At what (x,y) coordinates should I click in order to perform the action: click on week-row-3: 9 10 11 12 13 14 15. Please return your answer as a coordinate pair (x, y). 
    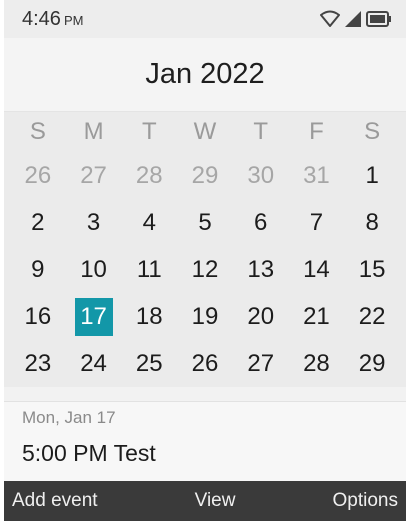
    Looking at the image, I should click on (205, 269).